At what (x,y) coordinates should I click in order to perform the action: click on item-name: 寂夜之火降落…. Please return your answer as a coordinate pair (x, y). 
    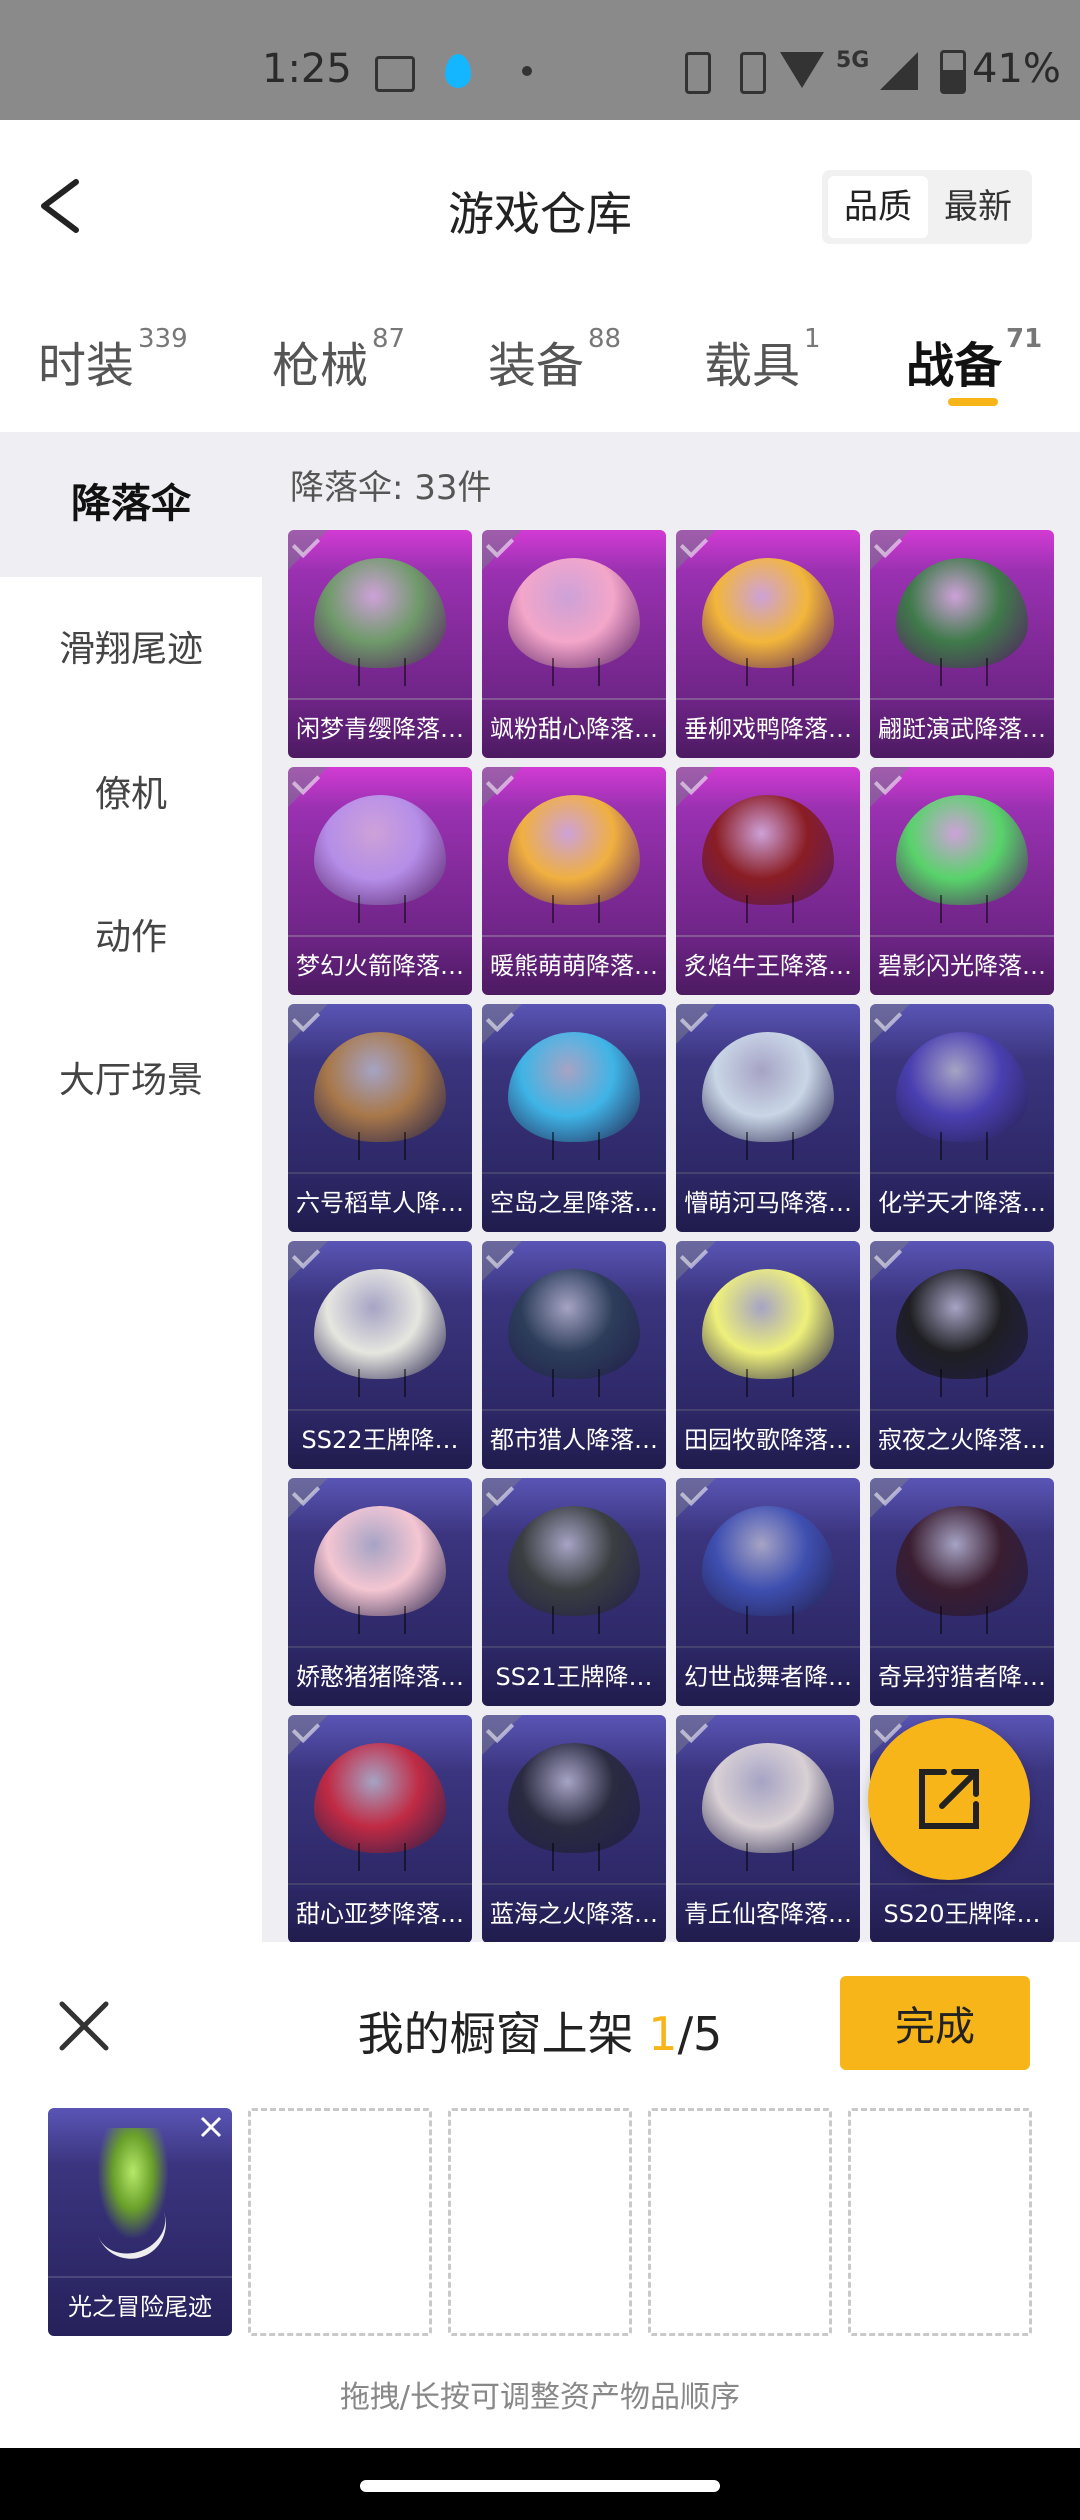
    Looking at the image, I should click on (962, 1439).